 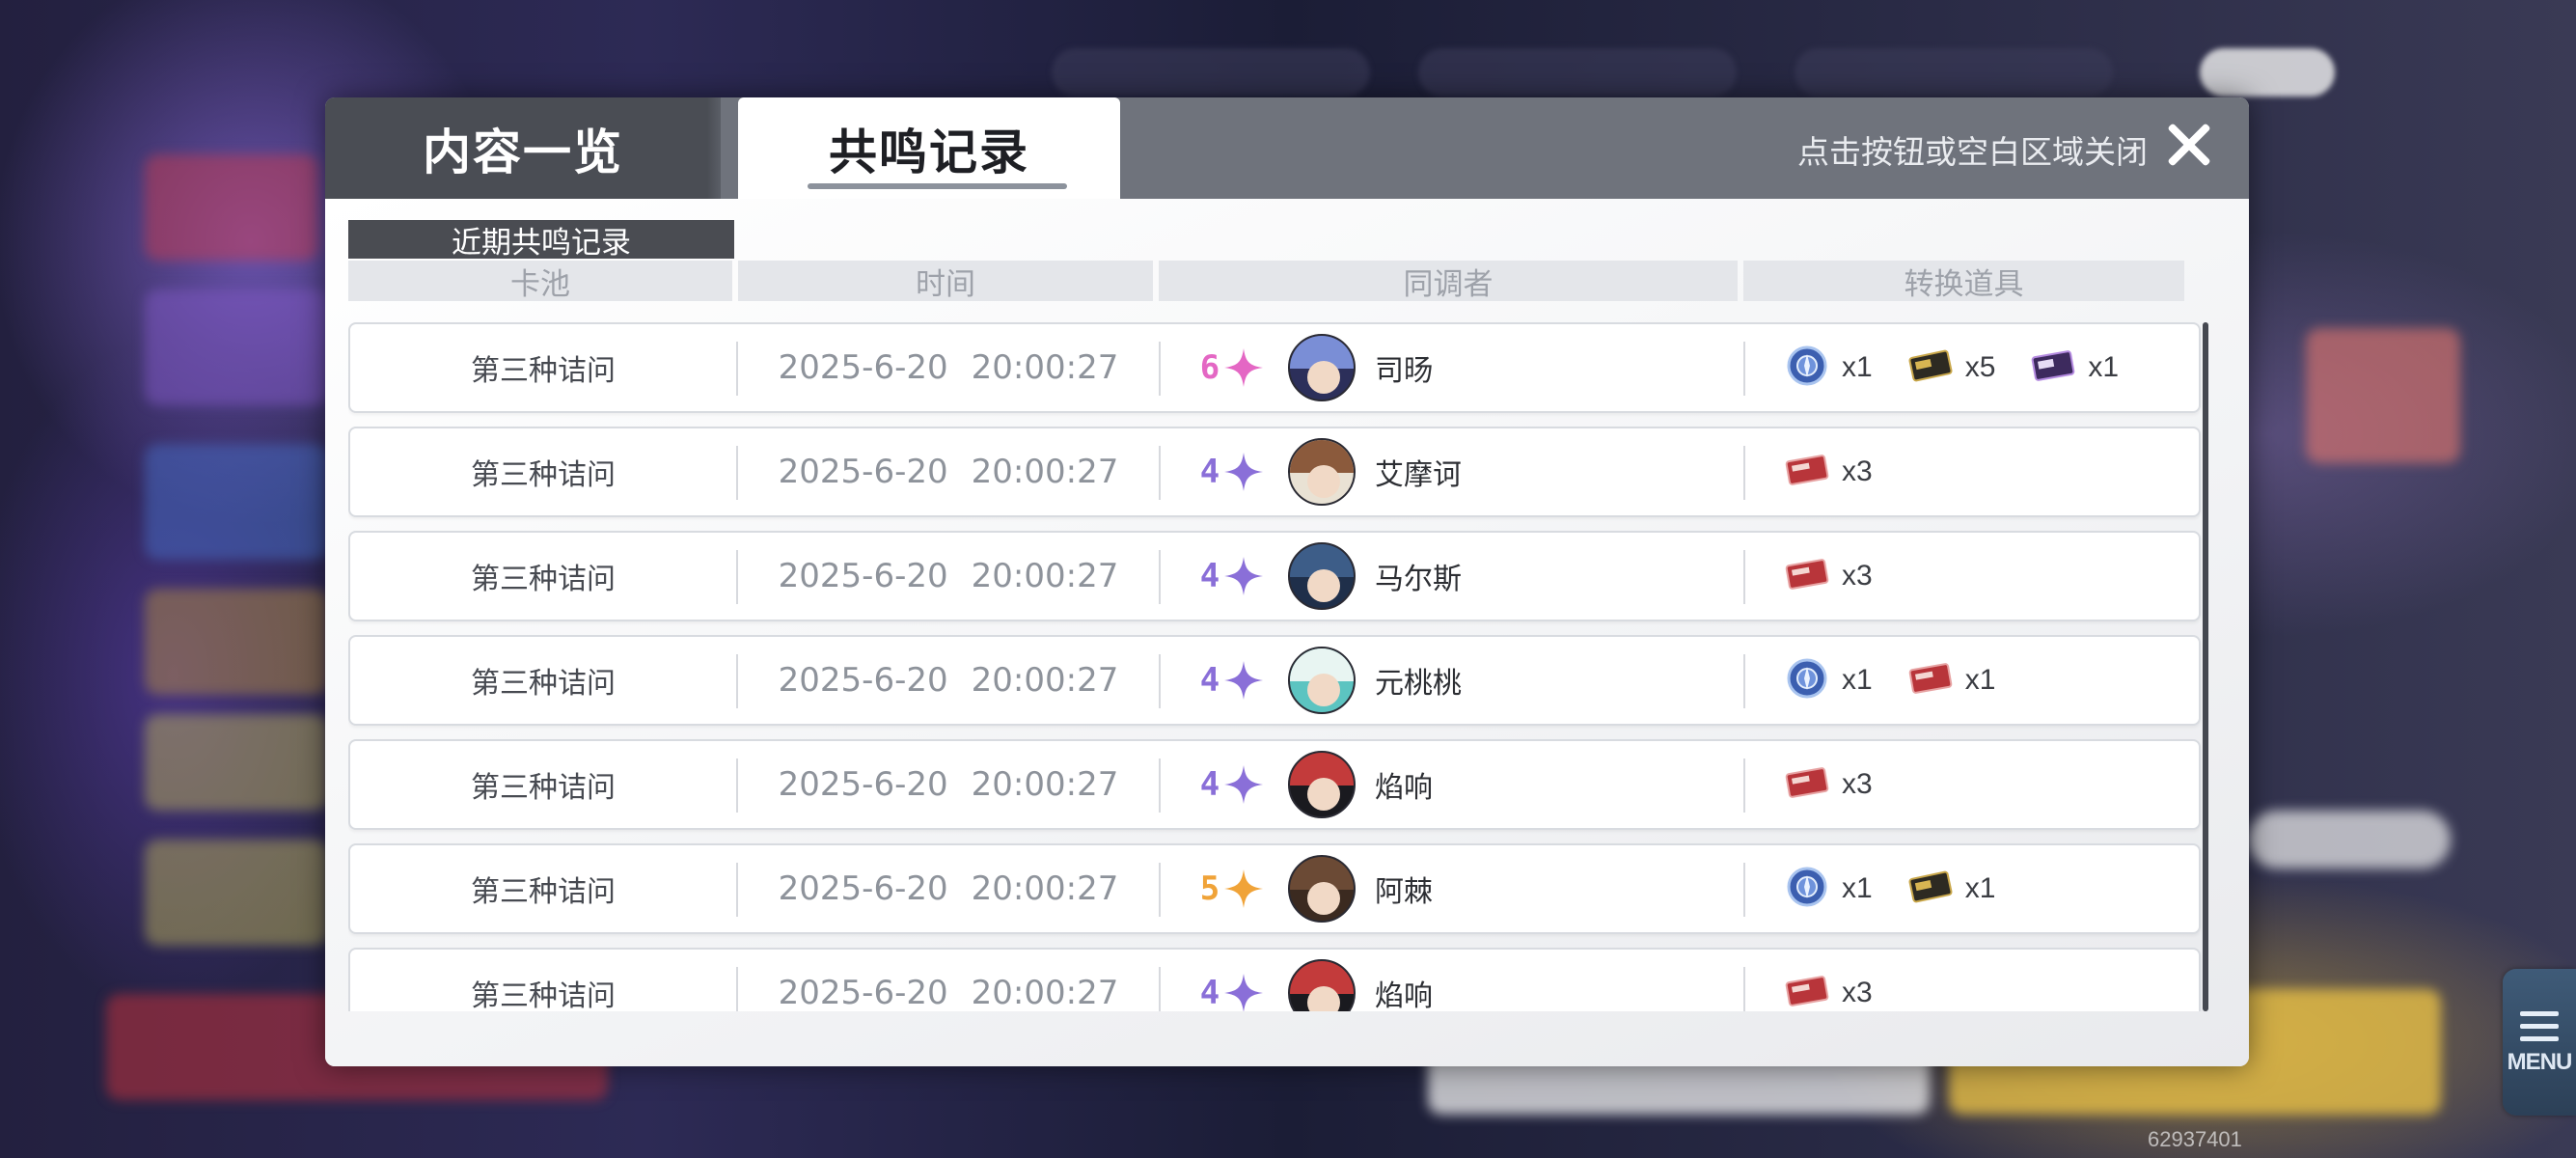 I want to click on side-menu-button: MENU, so click(x=2539, y=1042).